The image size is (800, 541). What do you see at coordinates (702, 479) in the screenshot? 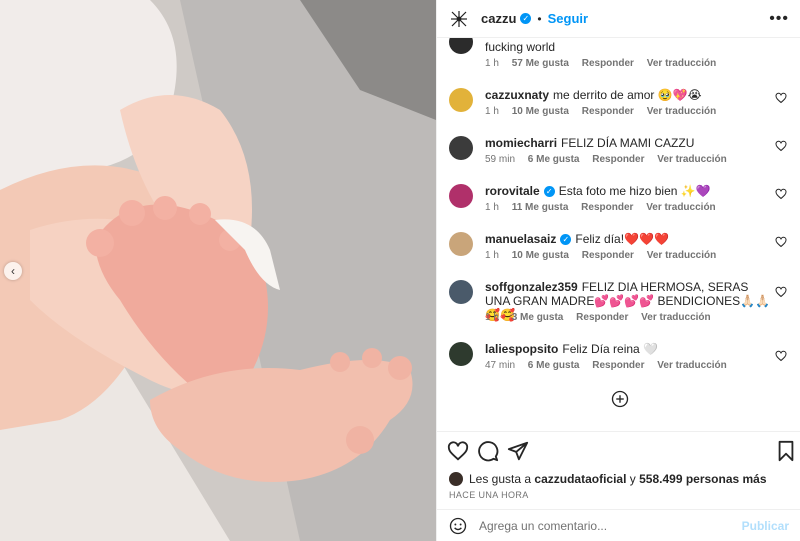
I see `likes-count: 558.499 personas más` at bounding box center [702, 479].